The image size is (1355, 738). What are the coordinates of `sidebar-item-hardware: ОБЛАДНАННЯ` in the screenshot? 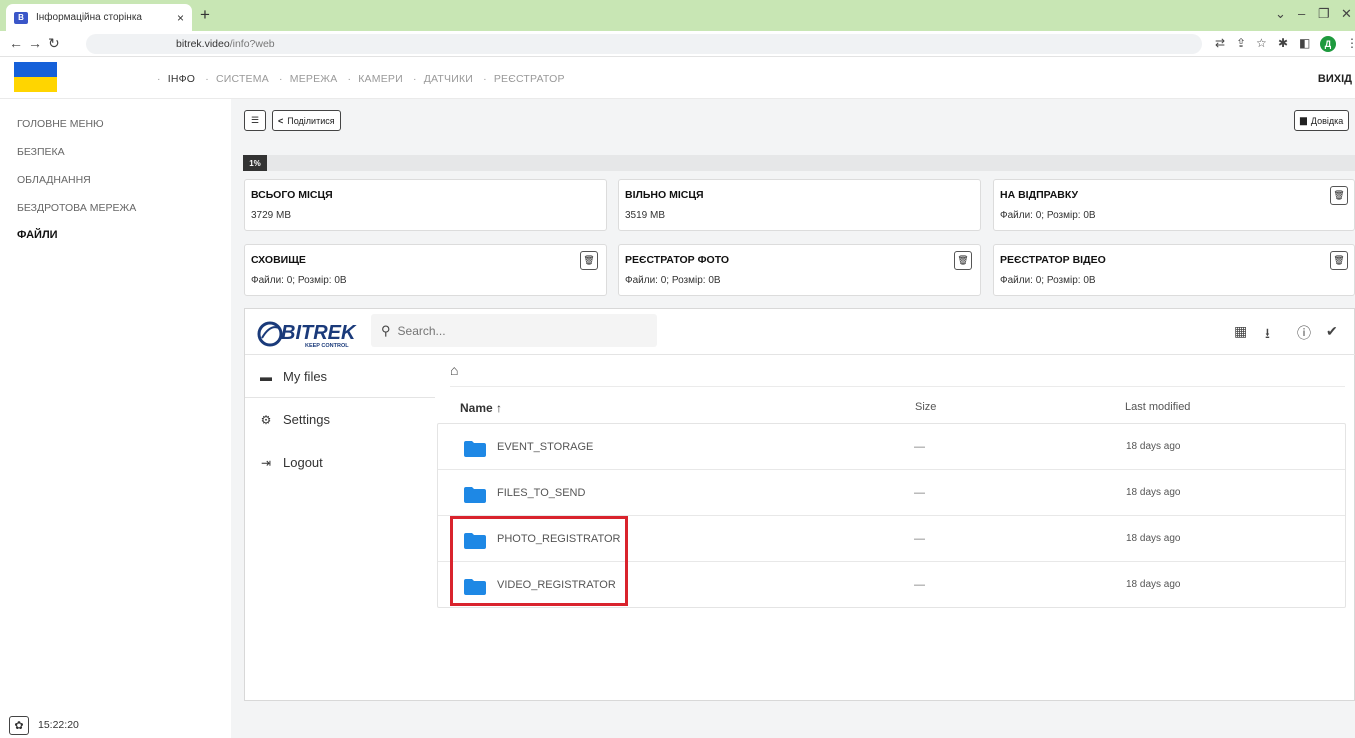 It's located at (54, 180).